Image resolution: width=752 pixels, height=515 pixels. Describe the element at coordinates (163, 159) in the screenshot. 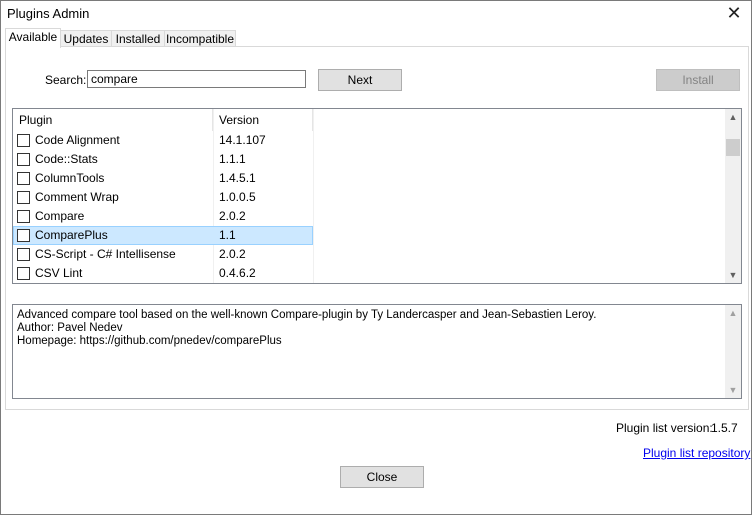

I see `list-item: Code::Stats 1.1.1` at that location.